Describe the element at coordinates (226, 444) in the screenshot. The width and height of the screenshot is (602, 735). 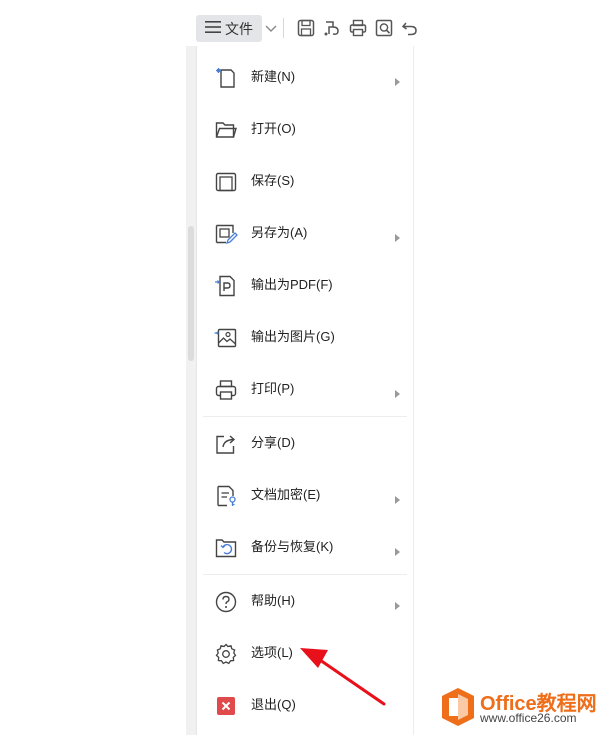
I see `share-icon` at that location.